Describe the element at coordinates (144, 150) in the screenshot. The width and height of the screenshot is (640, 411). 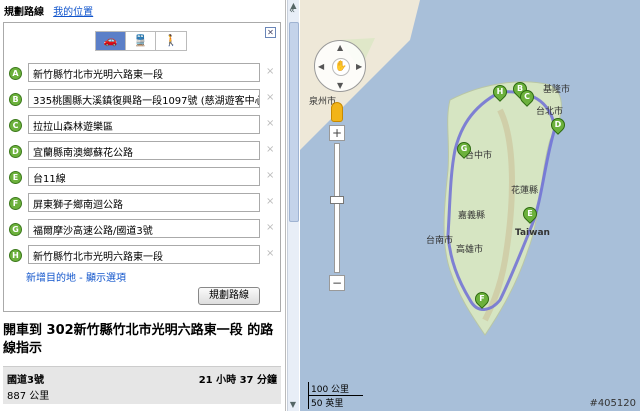
I see `waypoint-input-d: 宜蘭縣南澳鄉蘇花公路` at that location.